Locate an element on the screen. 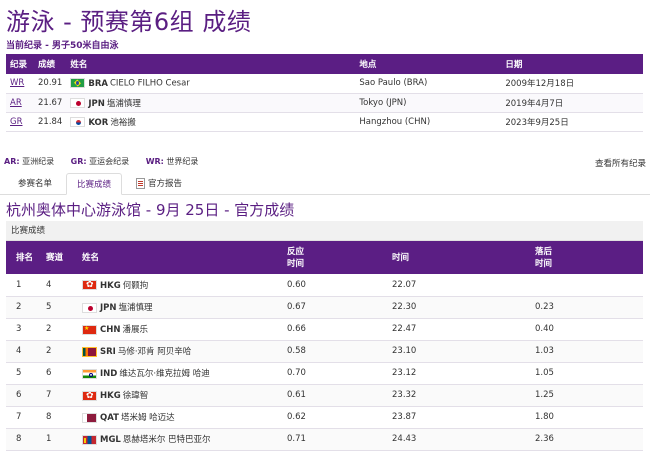 The height and width of the screenshot is (451, 650). record-place: Tokyo (JPN) is located at coordinates (428, 103).